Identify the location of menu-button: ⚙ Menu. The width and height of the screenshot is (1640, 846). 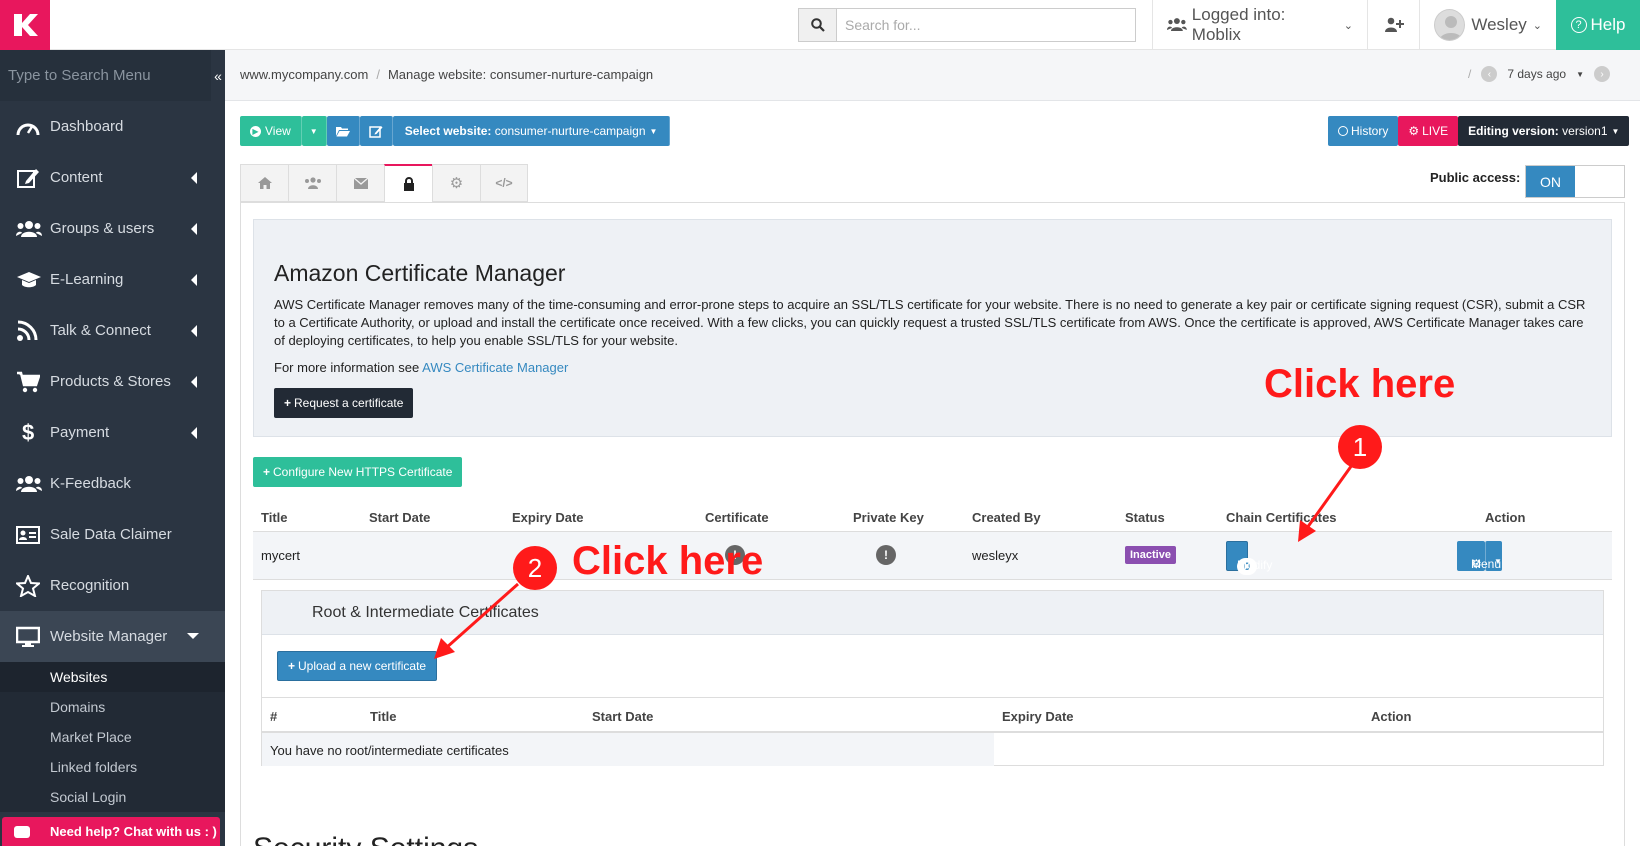
(1479, 556).